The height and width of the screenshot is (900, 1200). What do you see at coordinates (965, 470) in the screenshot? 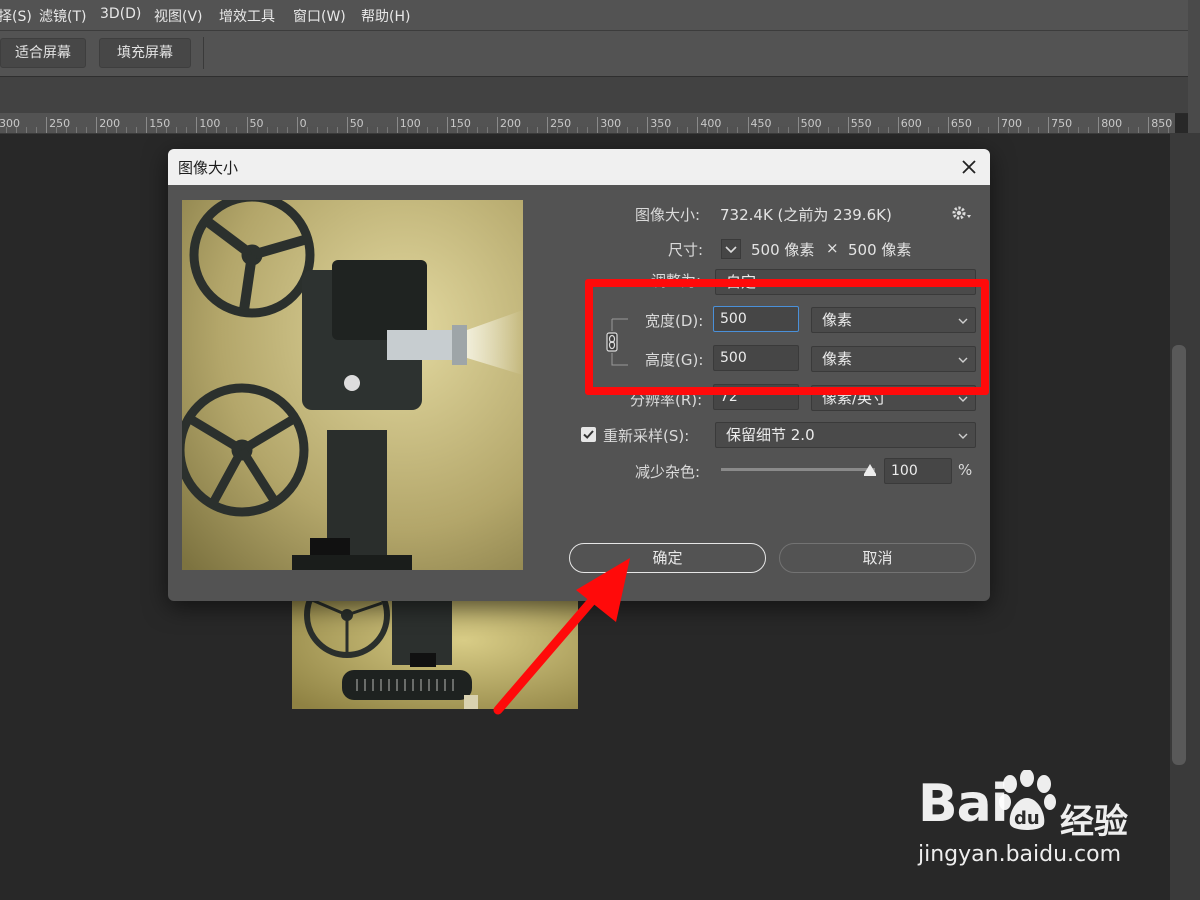
I see `reduce-noise-unit: %` at bounding box center [965, 470].